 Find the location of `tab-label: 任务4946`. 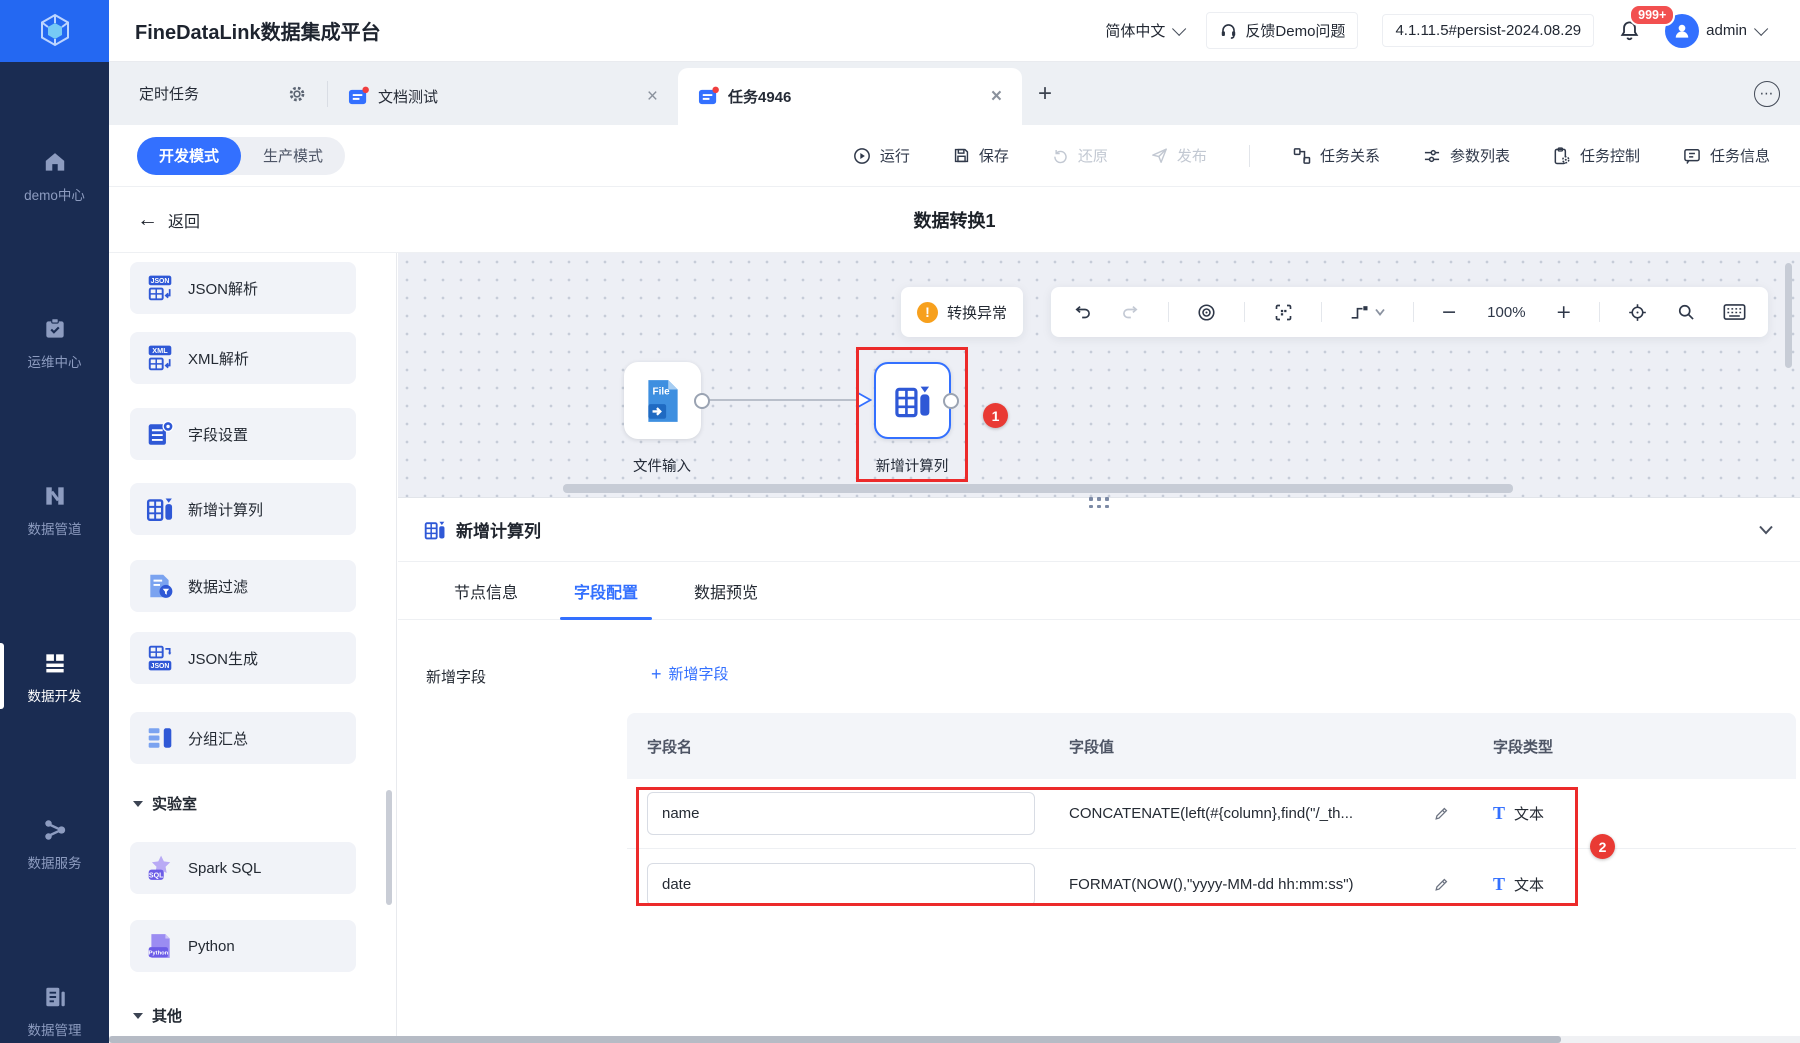

tab-label: 任务4946 is located at coordinates (760, 97).